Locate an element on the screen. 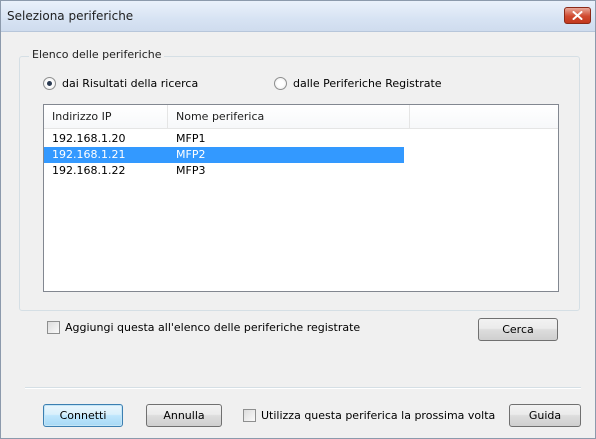 Image resolution: width=596 pixels, height=439 pixels. cell-ip: 192.168.1.22 is located at coordinates (89, 170).